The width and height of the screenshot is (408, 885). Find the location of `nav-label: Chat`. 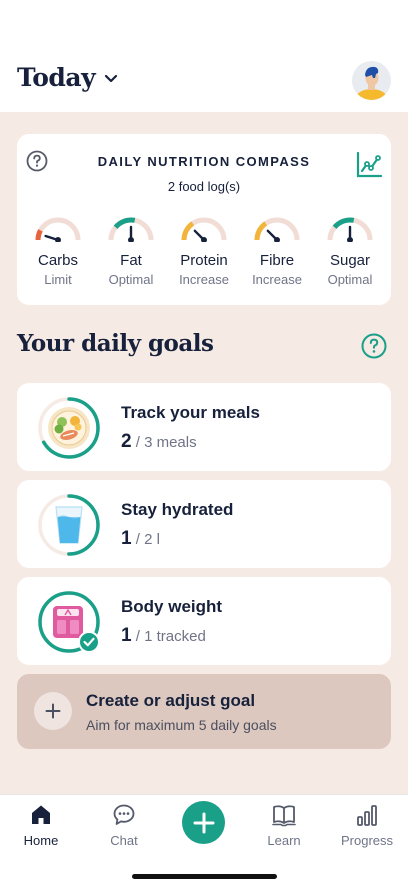

nav-label: Chat is located at coordinates (124, 840).